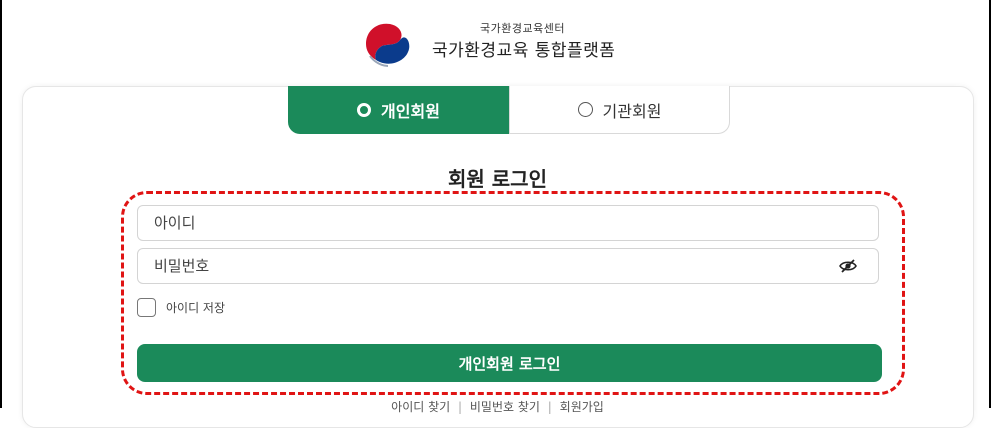  What do you see at coordinates (848, 266) in the screenshot?
I see `eye-slash-icon` at bounding box center [848, 266].